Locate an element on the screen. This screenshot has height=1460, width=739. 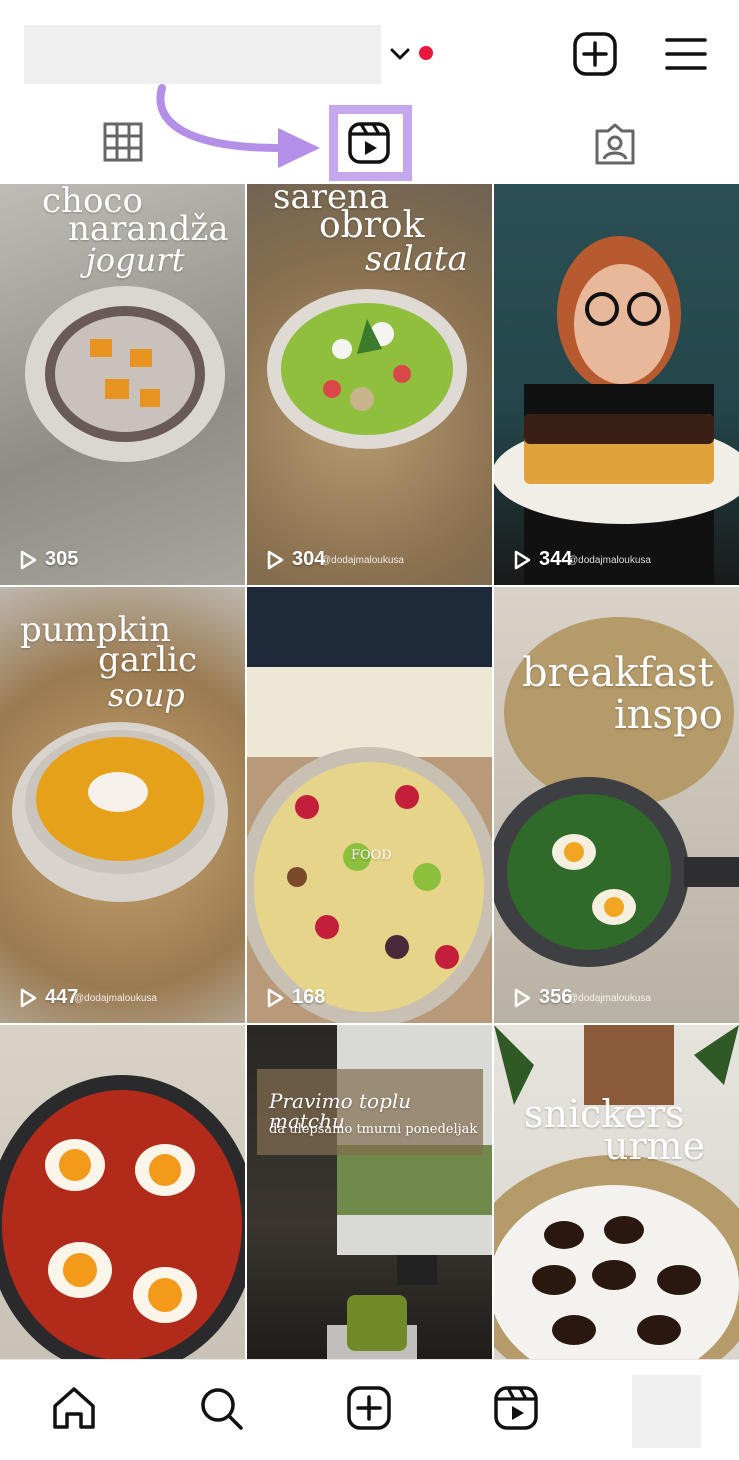
view-count: 305 is located at coordinates (48, 559).